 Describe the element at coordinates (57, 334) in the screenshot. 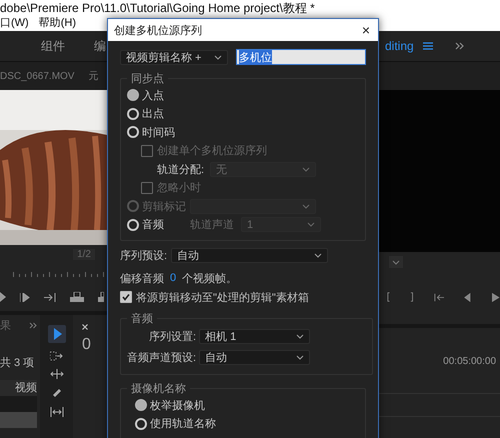

I see `selection-tool-icon` at that location.